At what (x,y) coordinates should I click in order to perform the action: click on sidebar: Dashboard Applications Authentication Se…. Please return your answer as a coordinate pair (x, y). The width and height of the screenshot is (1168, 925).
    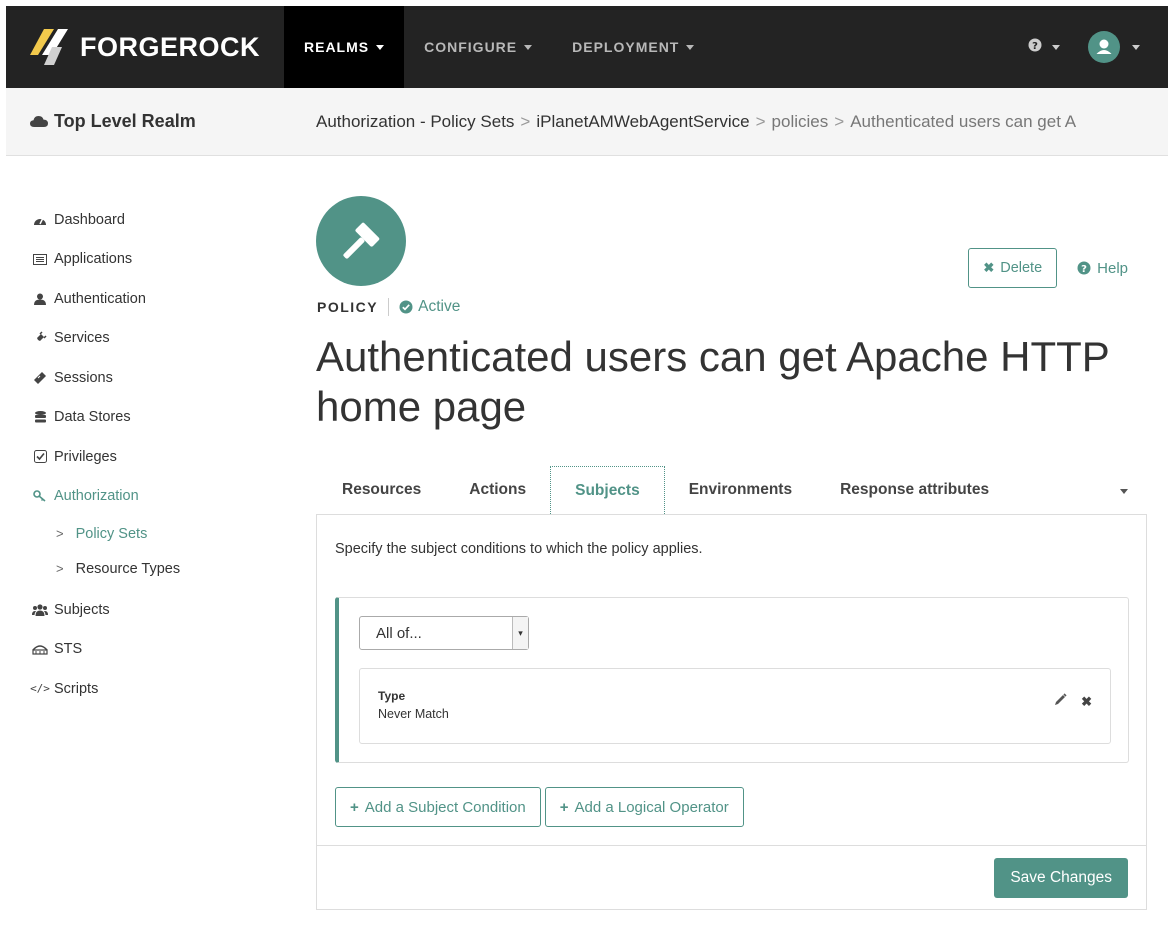
    Looking at the image, I should click on (160, 454).